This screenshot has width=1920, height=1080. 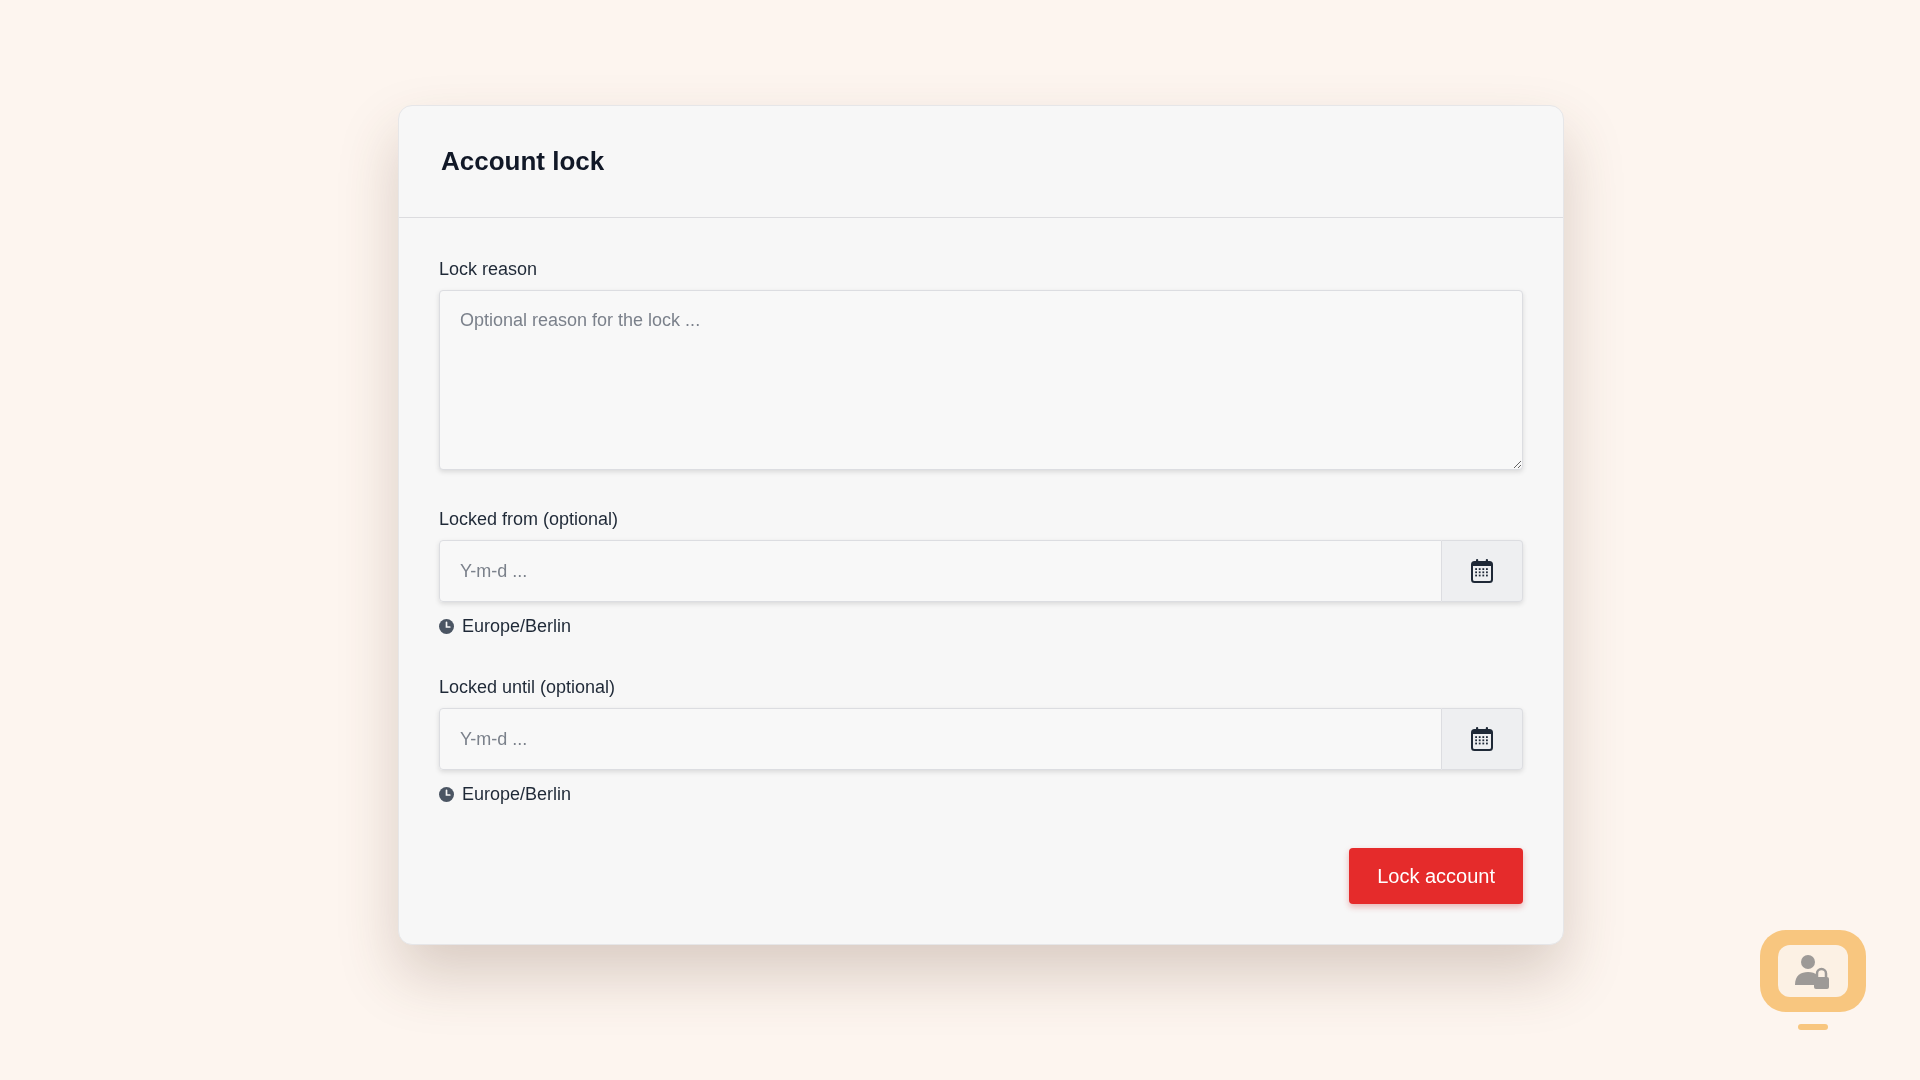 What do you see at coordinates (523, 161) in the screenshot?
I see `card-title: Account lock` at bounding box center [523, 161].